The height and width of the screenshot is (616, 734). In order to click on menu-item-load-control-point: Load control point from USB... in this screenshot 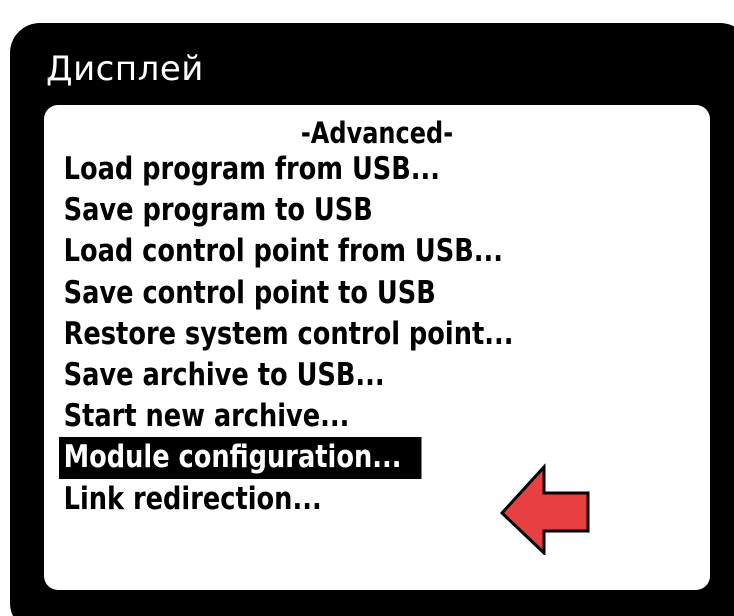, I will do `click(291, 251)`.